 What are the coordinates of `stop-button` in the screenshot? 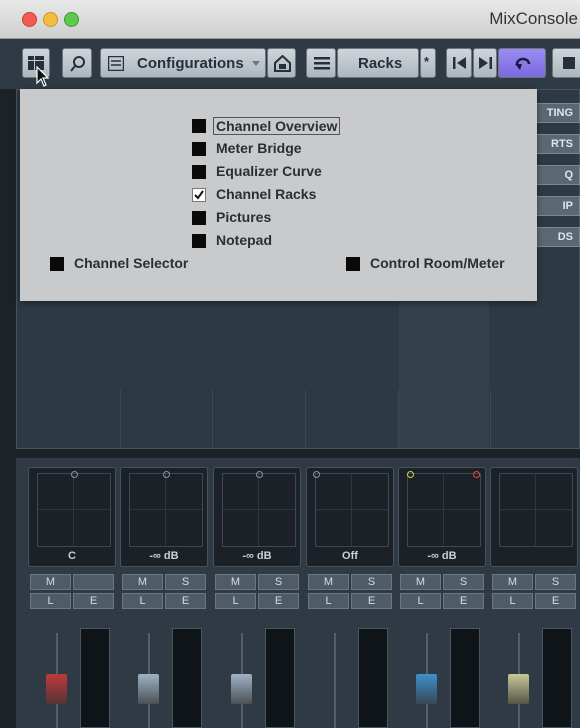 It's located at (566, 63).